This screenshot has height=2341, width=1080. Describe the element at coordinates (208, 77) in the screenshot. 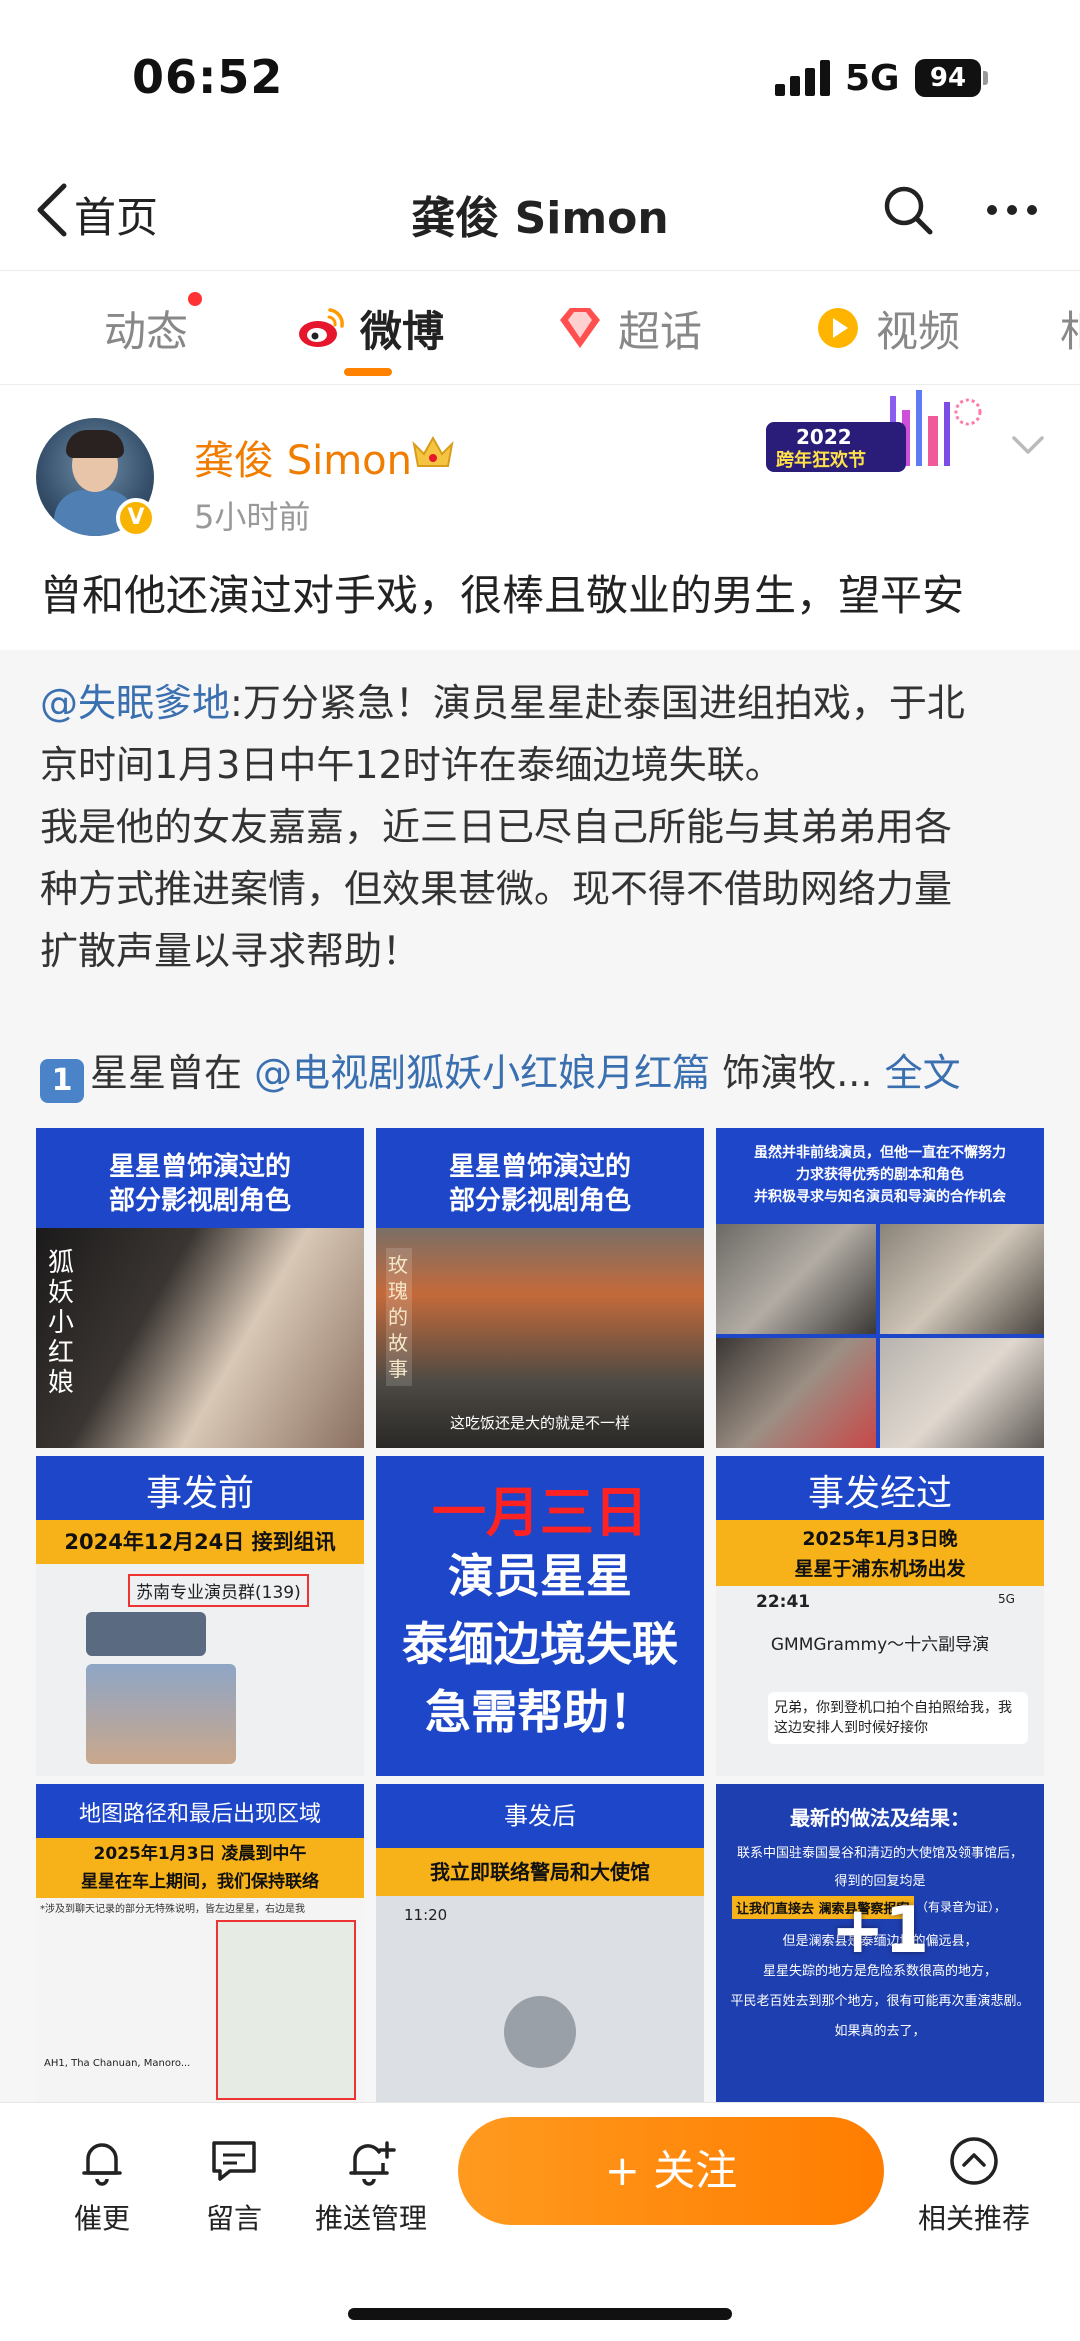

I see `status-time: 06:52` at that location.